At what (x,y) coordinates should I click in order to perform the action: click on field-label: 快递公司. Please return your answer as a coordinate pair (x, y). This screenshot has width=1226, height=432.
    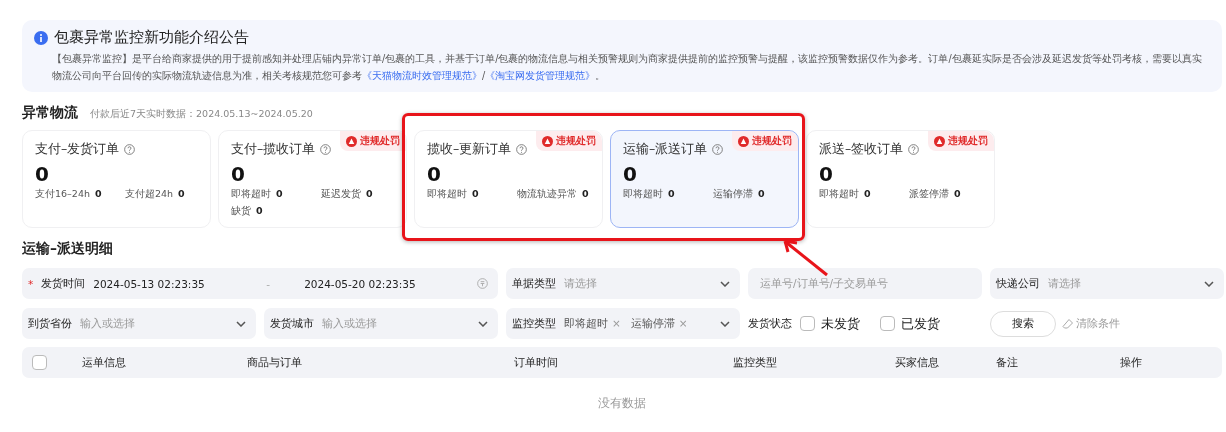
    Looking at the image, I should click on (1018, 283).